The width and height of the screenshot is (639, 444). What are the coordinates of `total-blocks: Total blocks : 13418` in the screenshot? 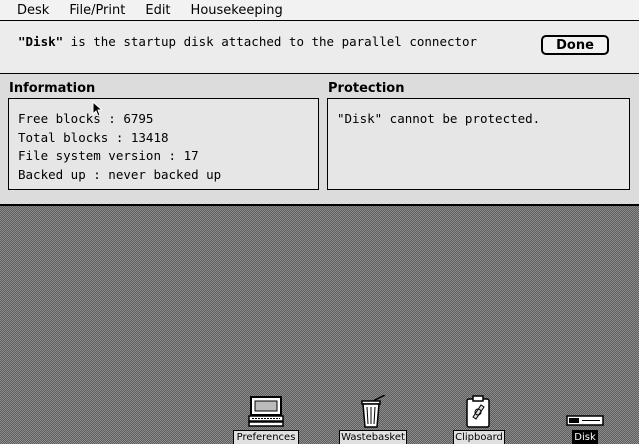 It's located at (93, 137).